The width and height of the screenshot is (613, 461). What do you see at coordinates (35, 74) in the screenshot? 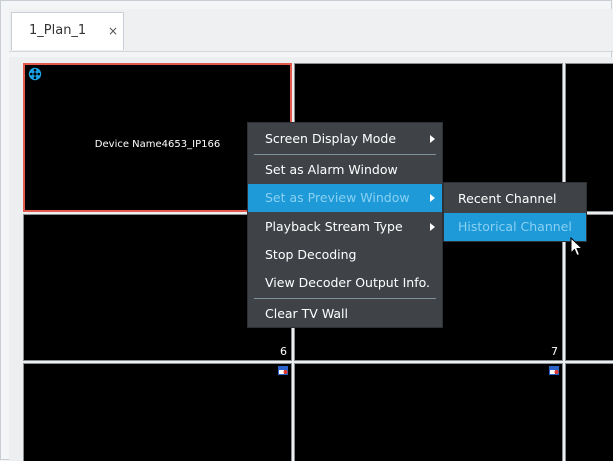
I see `decoder-wheel-icon` at bounding box center [35, 74].